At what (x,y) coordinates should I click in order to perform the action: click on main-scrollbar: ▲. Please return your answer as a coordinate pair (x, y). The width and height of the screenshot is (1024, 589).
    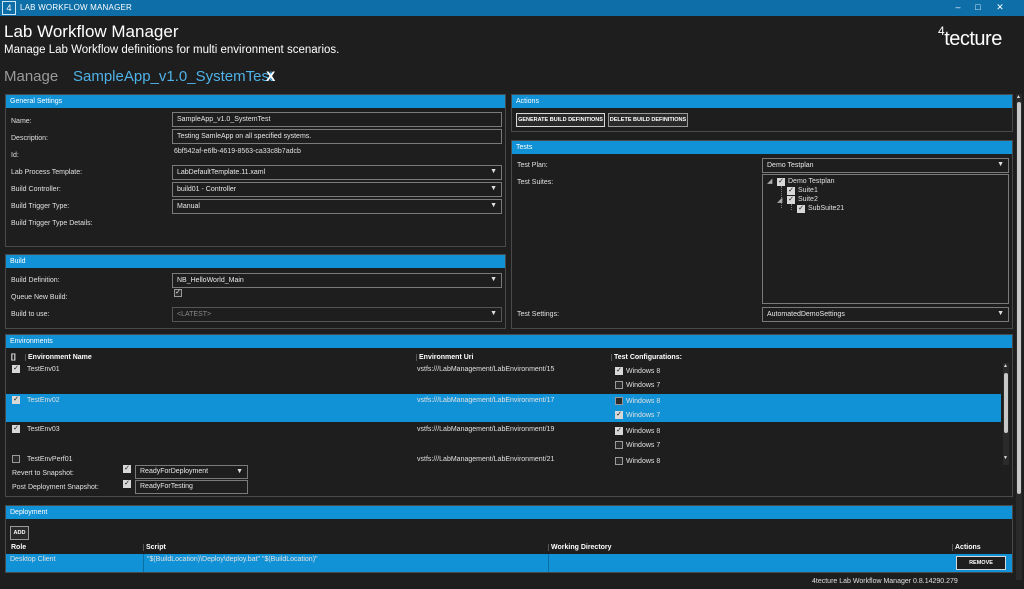
    Looking at the image, I should click on (1019, 337).